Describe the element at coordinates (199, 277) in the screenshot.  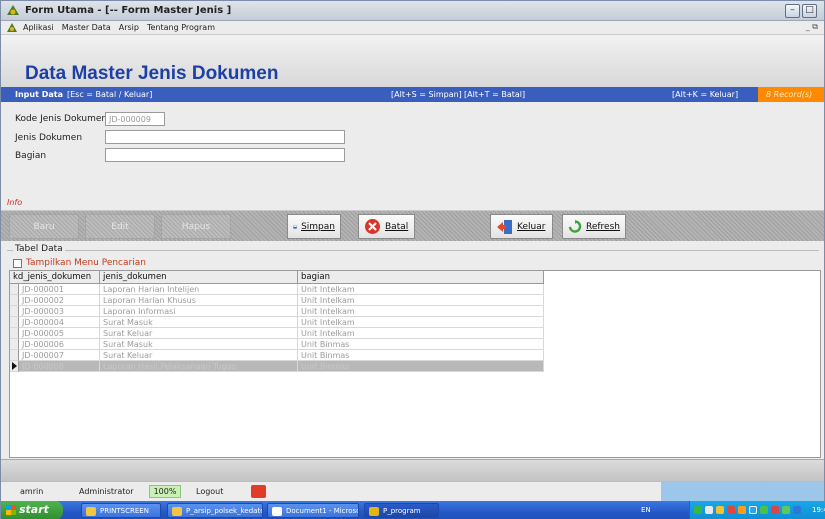
I see `col-header-jenis: jenis_dokumen` at that location.